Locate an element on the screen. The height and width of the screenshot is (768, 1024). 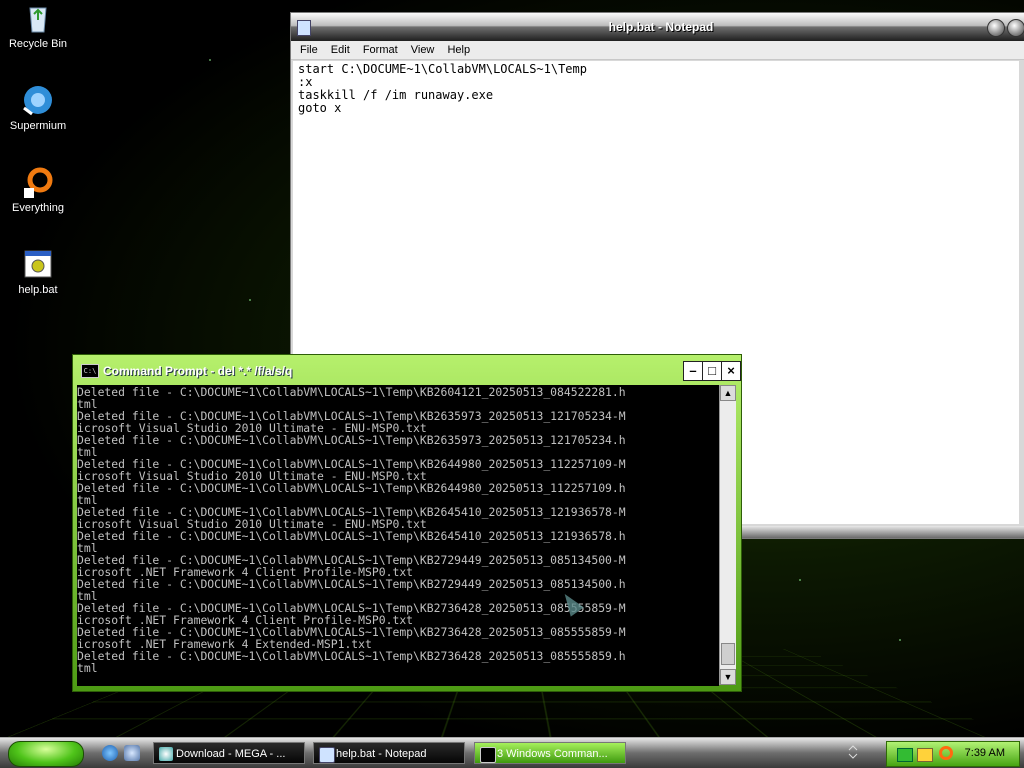
notepad-title: help.bat - Notepad is located at coordinates (661, 27).